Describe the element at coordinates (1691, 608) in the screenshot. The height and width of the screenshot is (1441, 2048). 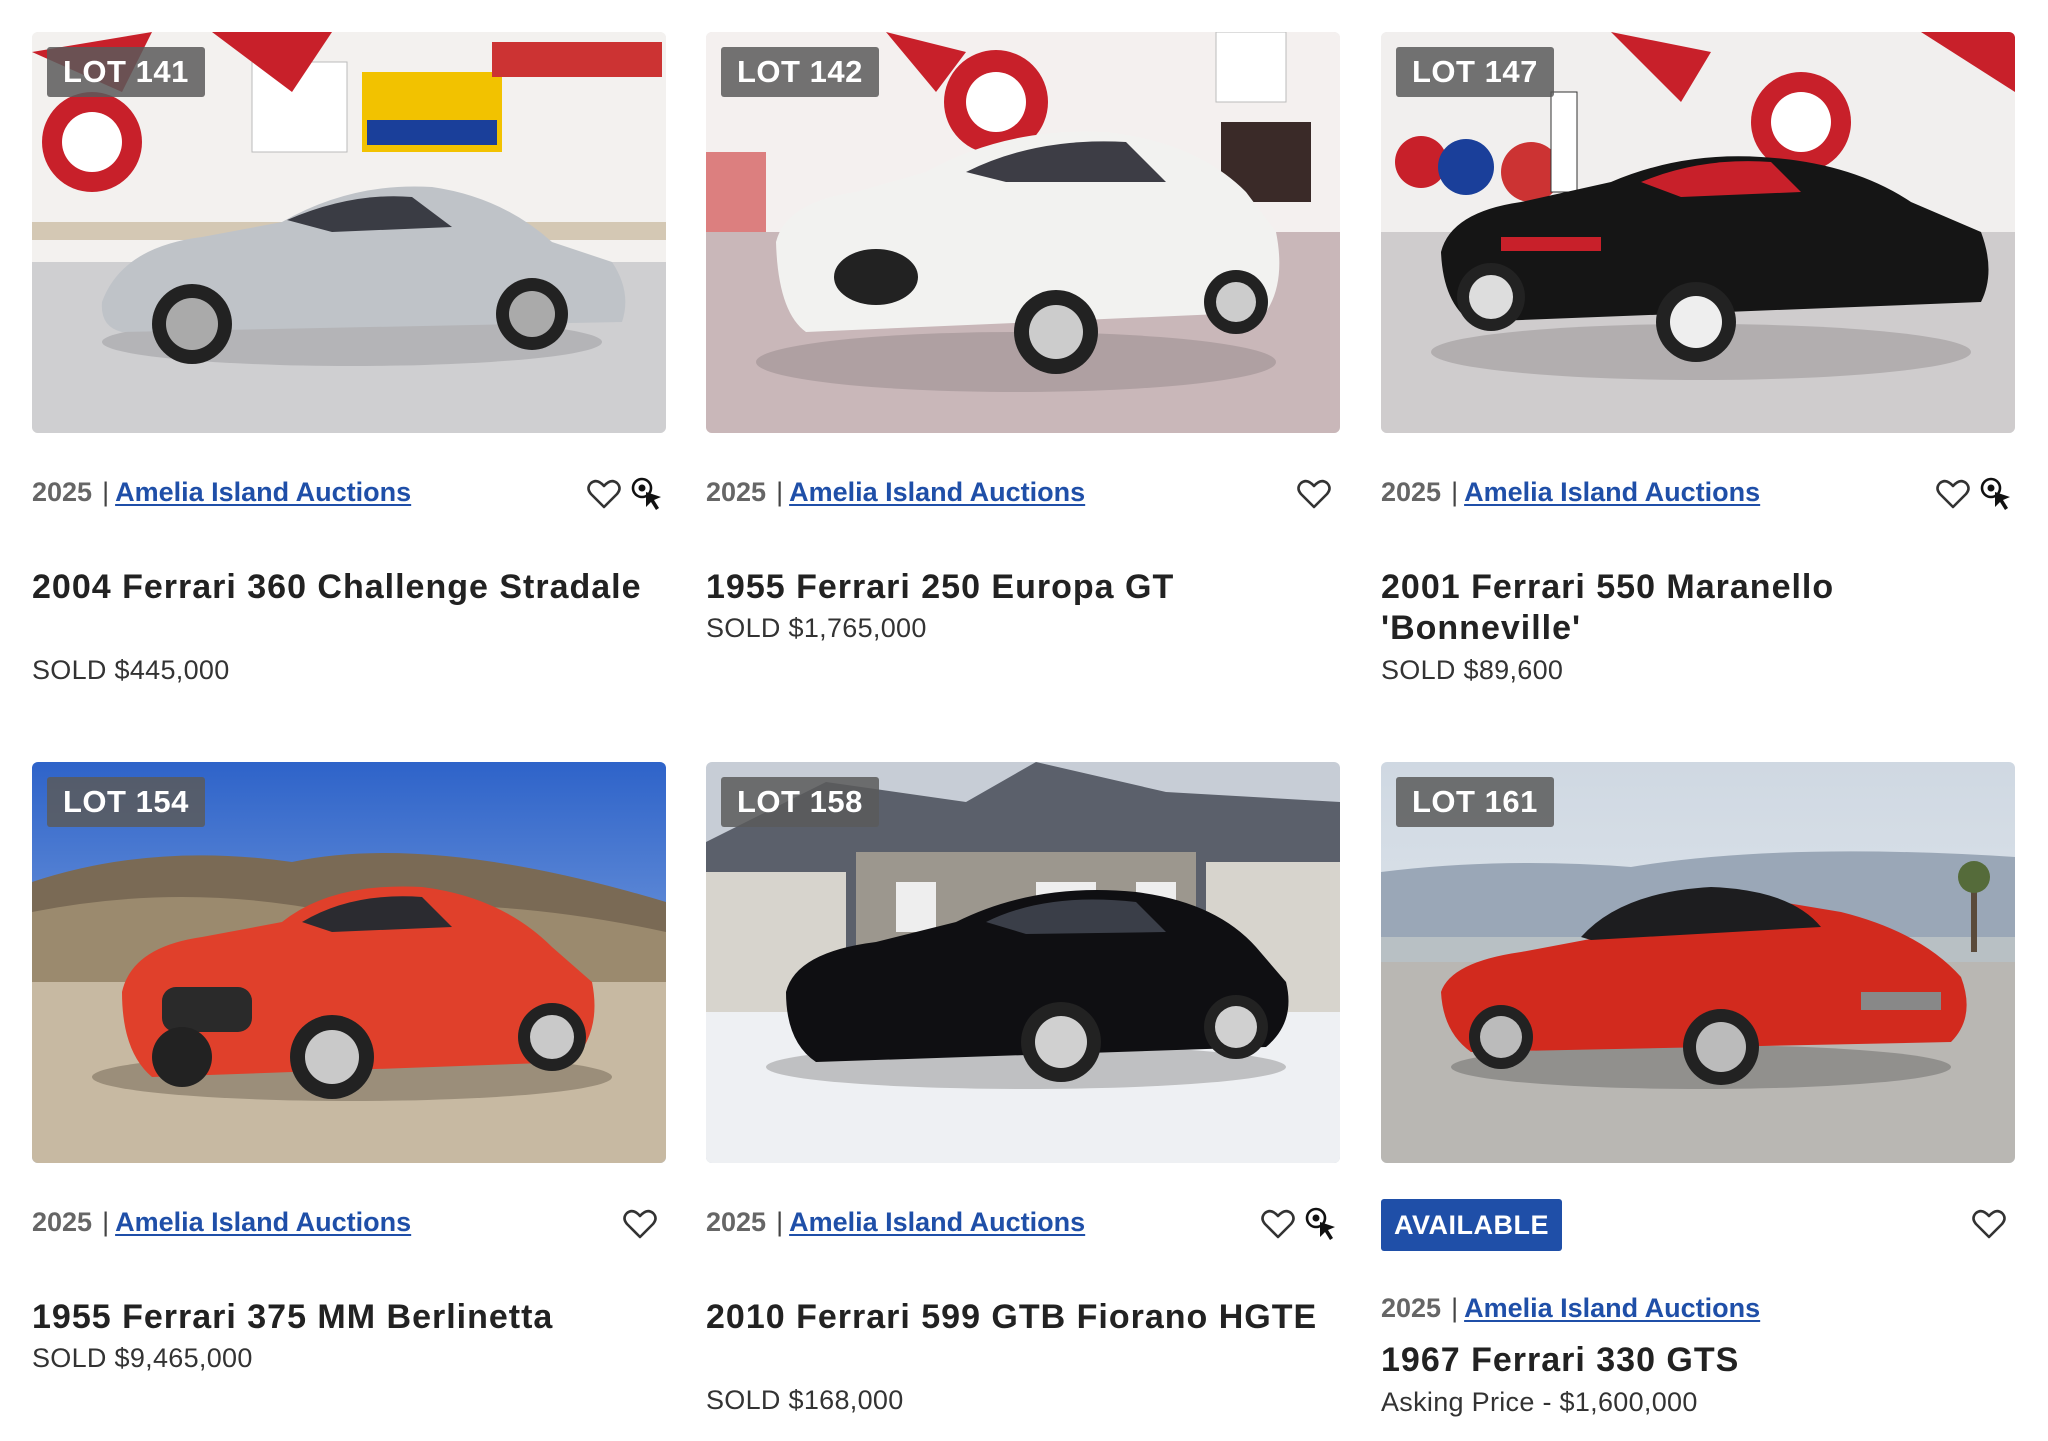
I see `listing-title: 2001 Ferrari 550 Maranello 'Bonneville'` at that location.